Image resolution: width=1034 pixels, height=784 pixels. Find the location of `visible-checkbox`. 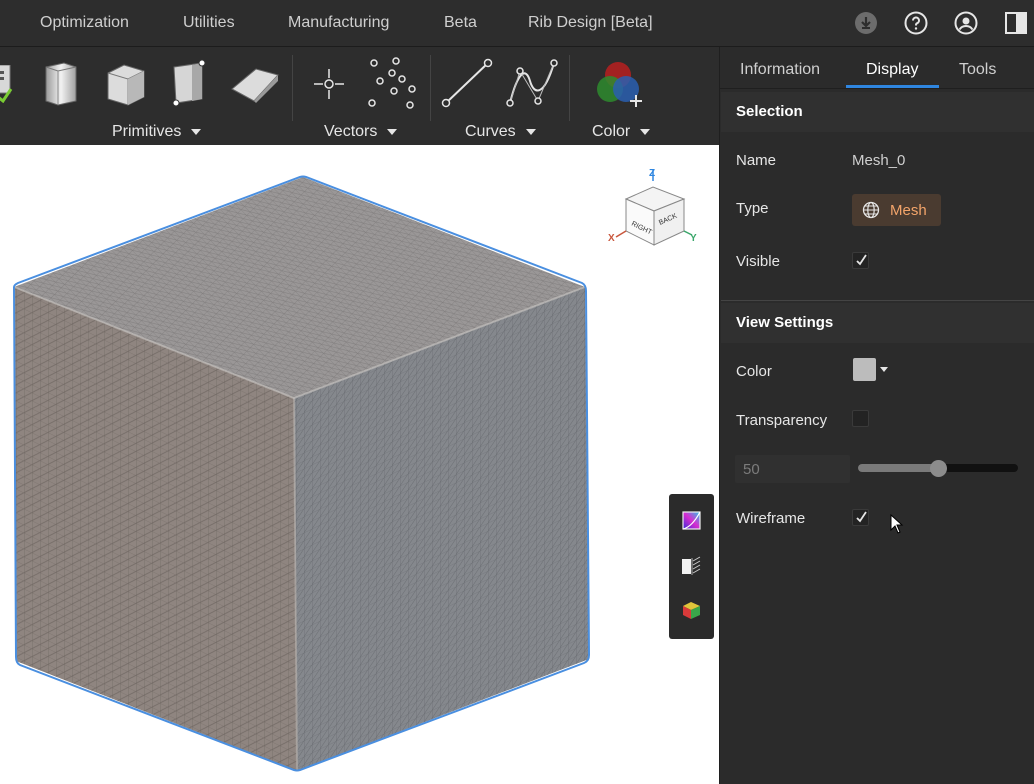

visible-checkbox is located at coordinates (860, 260).